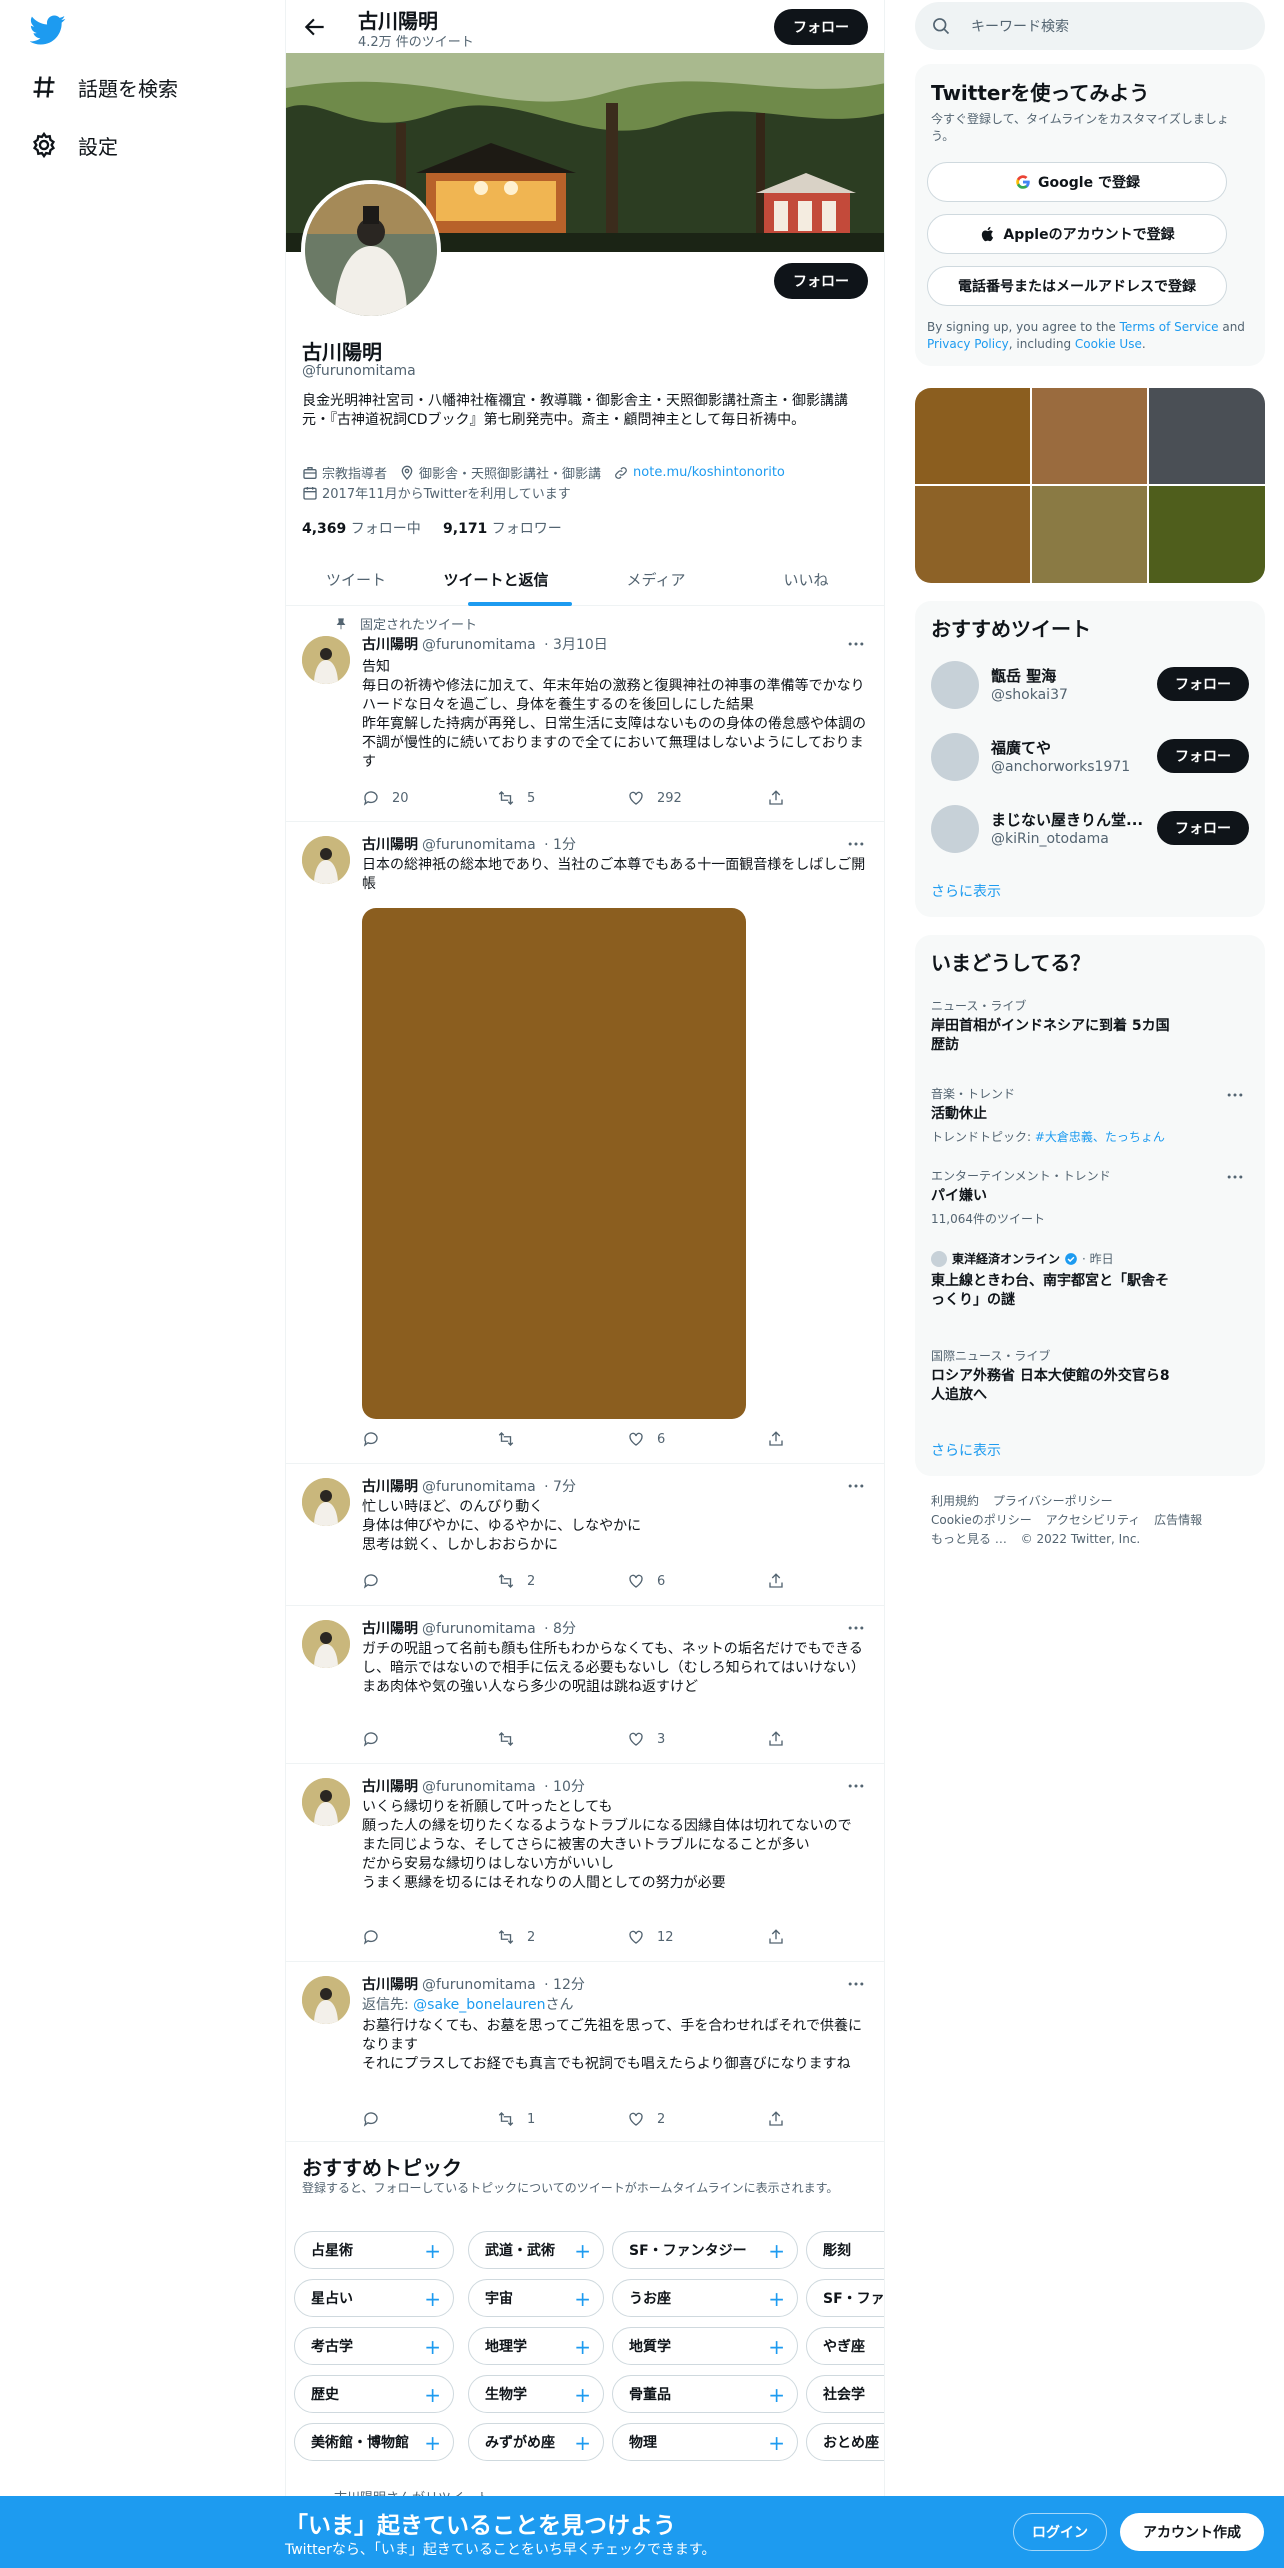 The image size is (1284, 2568). What do you see at coordinates (536, 2250) in the screenshot?
I see `topic-chip: 武道・武術 +` at bounding box center [536, 2250].